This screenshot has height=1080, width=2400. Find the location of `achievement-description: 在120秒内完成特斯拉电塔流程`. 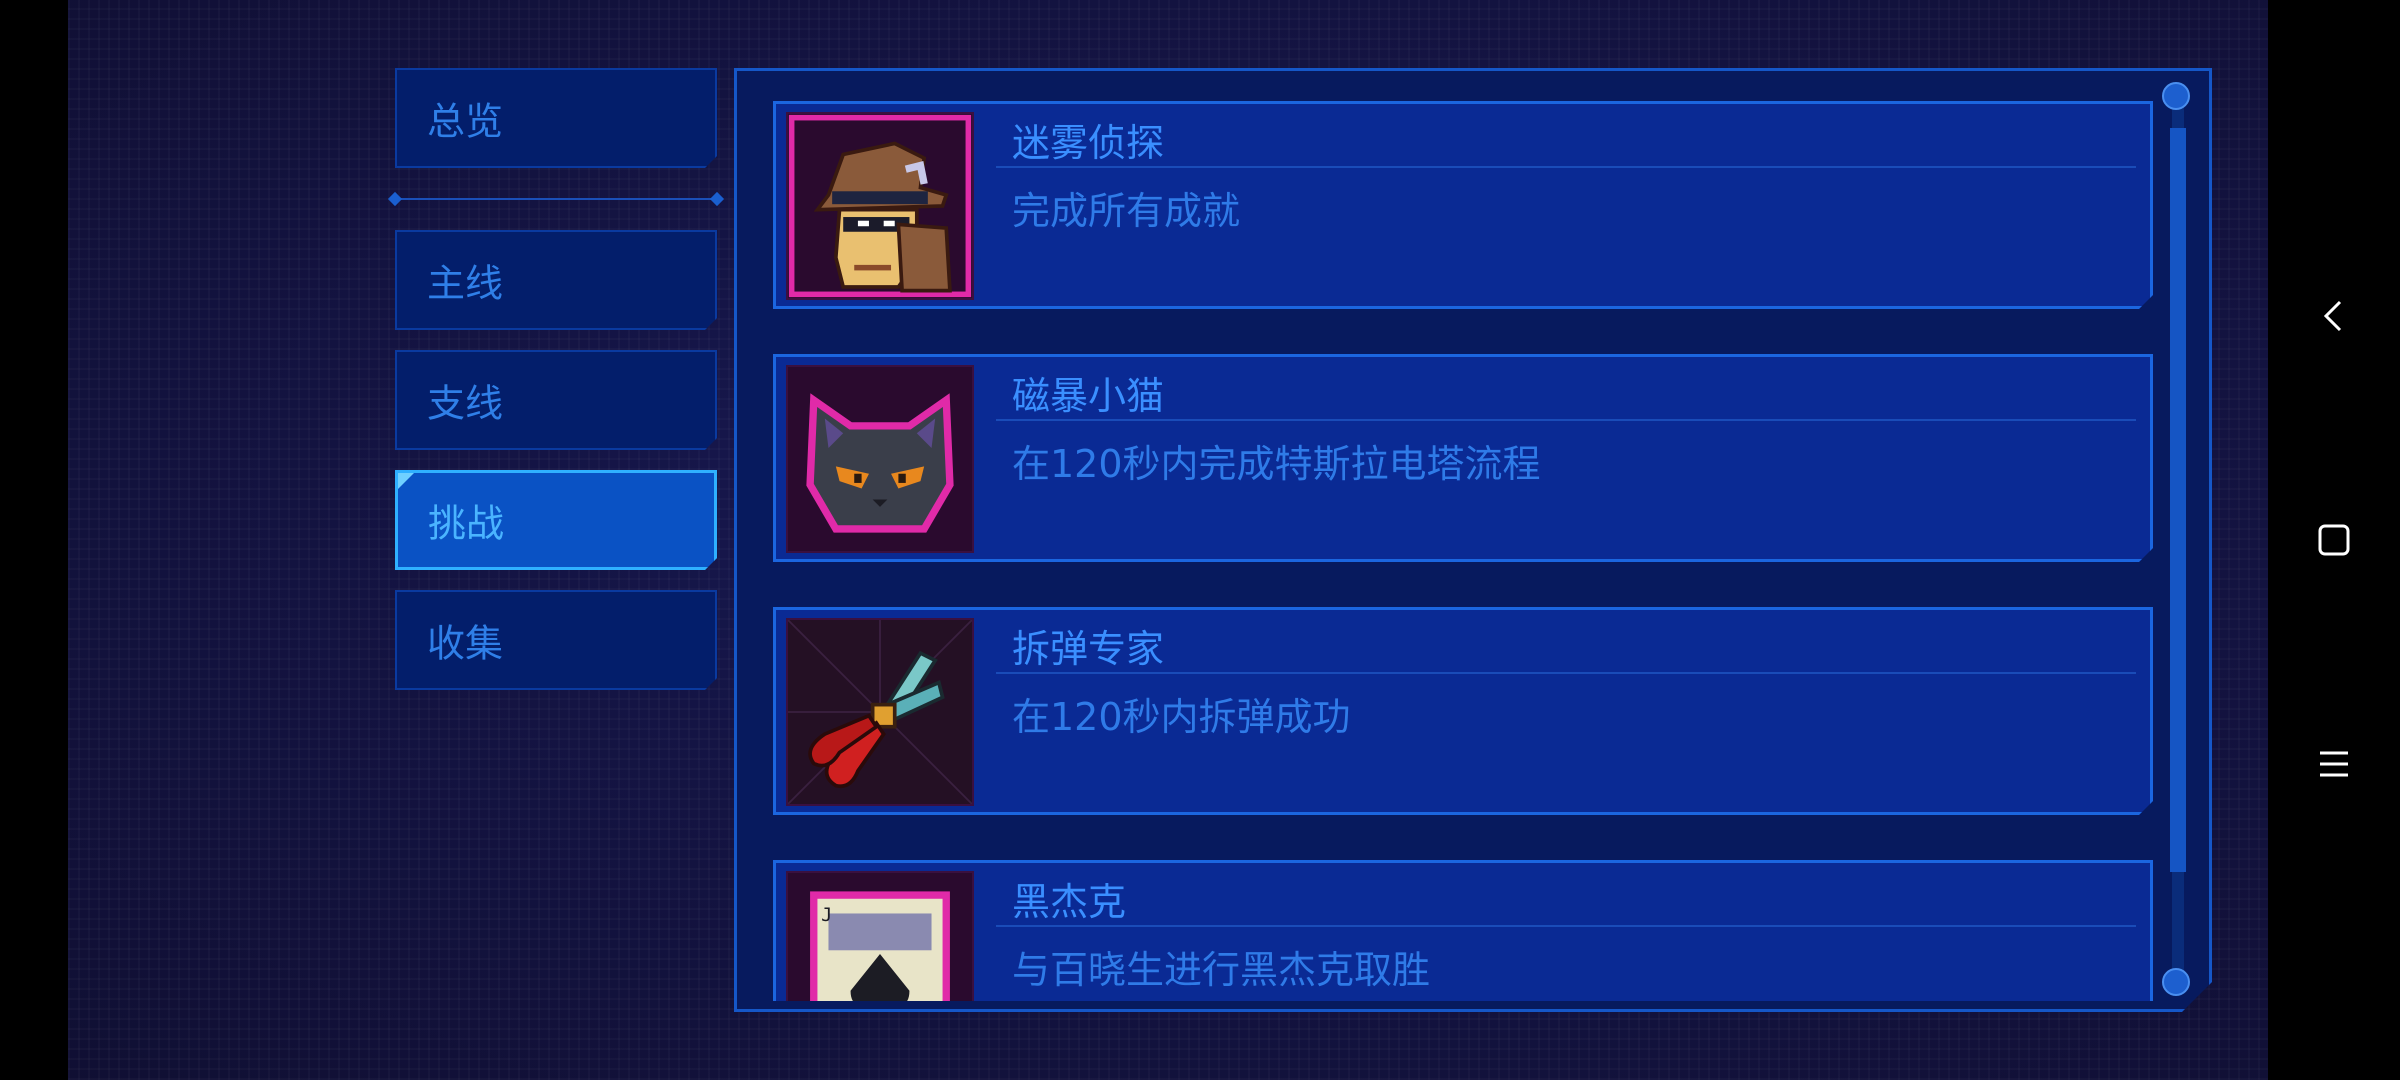

achievement-description: 在120秒内完成特斯拉电塔流程 is located at coordinates (1276, 464).